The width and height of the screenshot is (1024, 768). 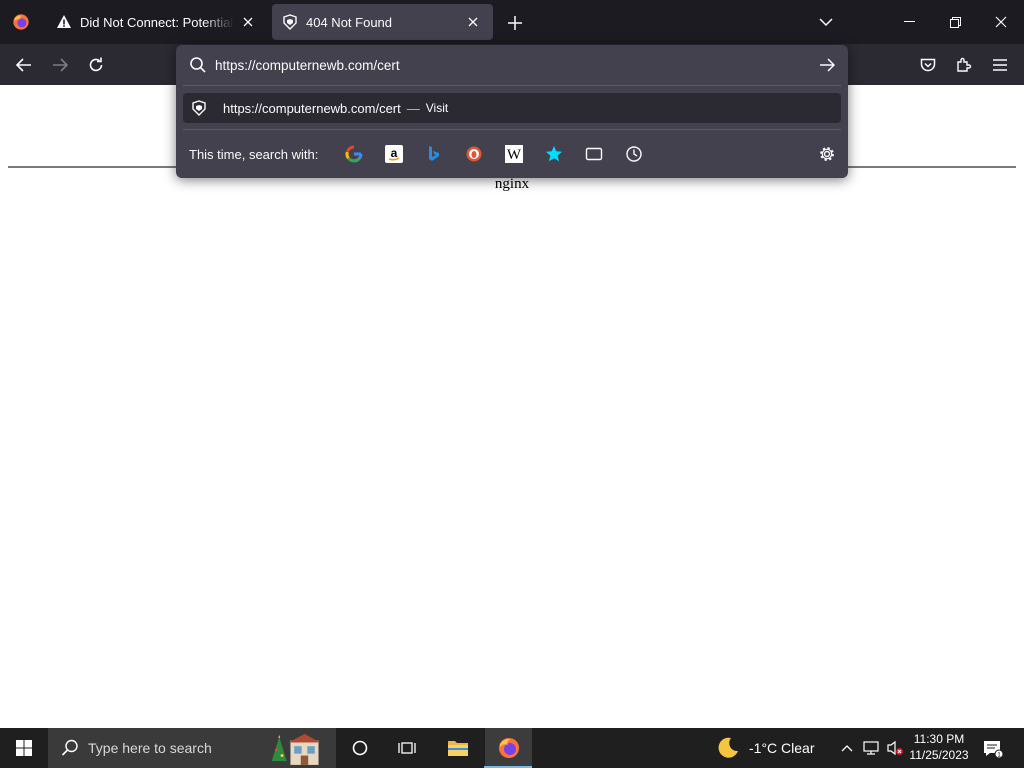 I want to click on bookmarks-icon, so click(x=554, y=154).